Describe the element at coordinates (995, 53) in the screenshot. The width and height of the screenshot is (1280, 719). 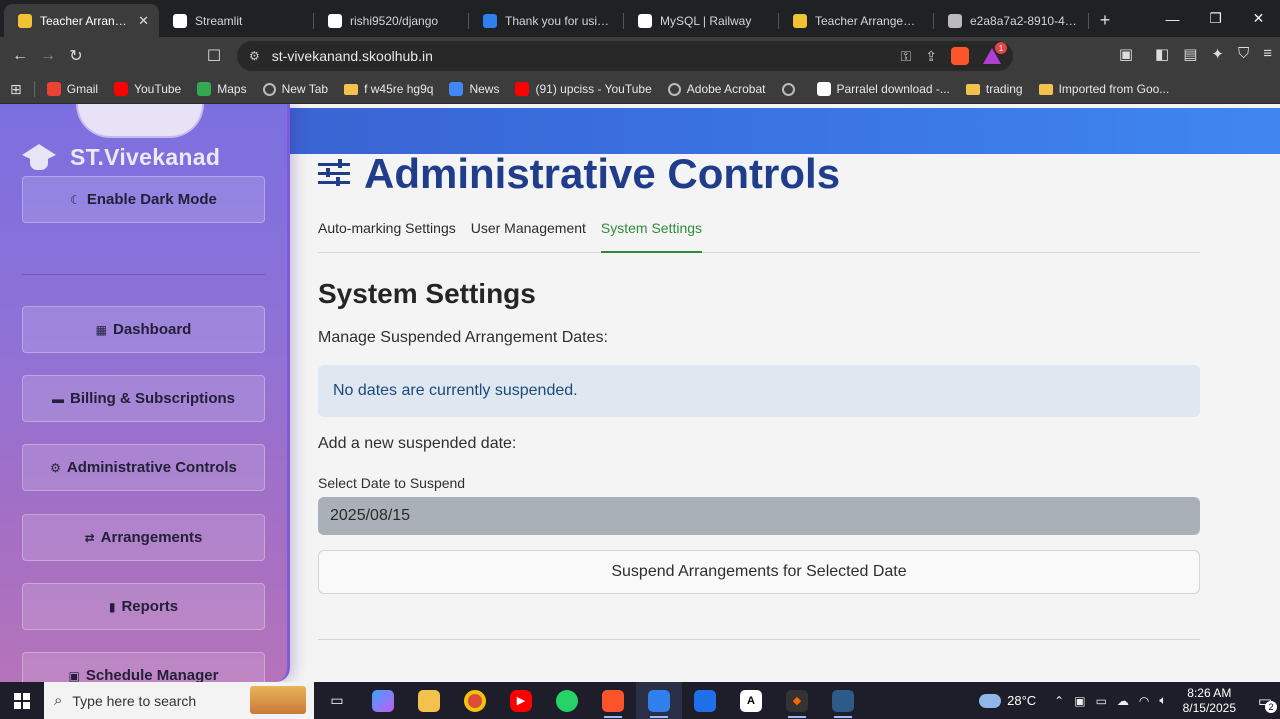
I see `brave-rewards-icon: 1` at that location.